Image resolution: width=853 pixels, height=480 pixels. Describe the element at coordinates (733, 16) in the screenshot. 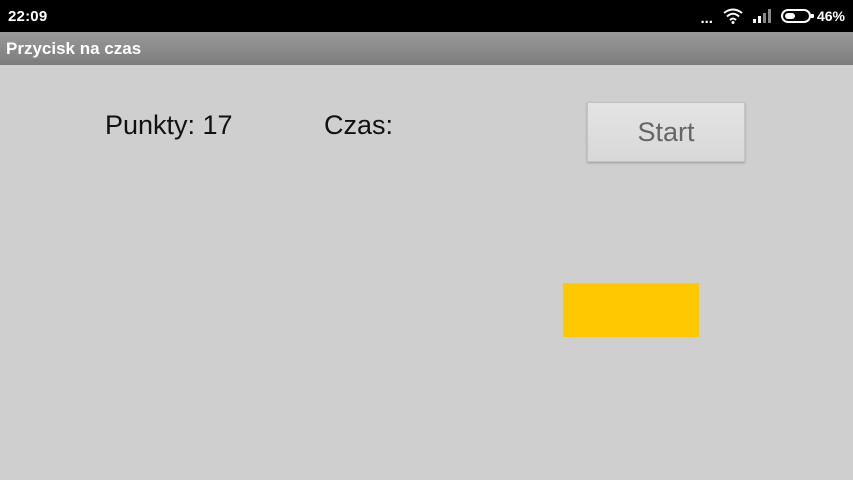

I see `wifi-icon` at that location.